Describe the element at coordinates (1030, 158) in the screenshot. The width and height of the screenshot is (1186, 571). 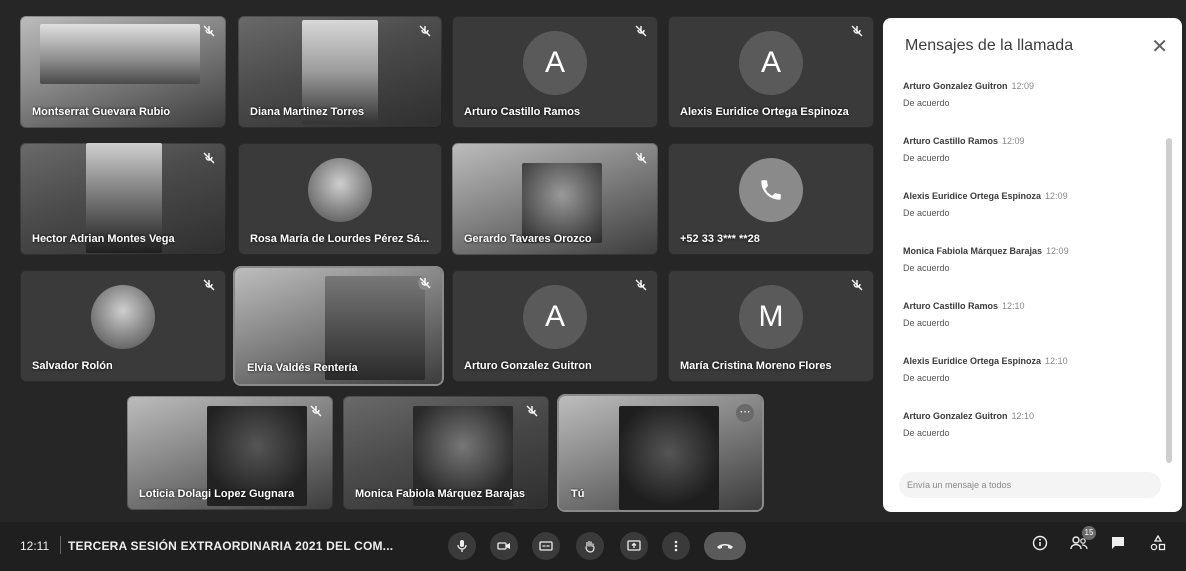
I see `chat-message: Arturo Castillo Ramos 12:09 De acuerdo` at that location.